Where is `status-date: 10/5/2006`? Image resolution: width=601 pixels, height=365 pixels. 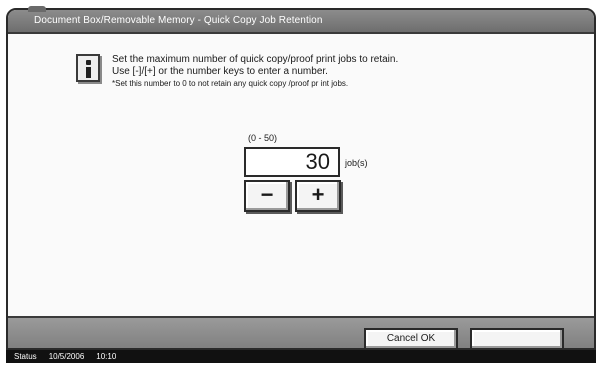 status-date: 10/5/2006 is located at coordinates (66, 356).